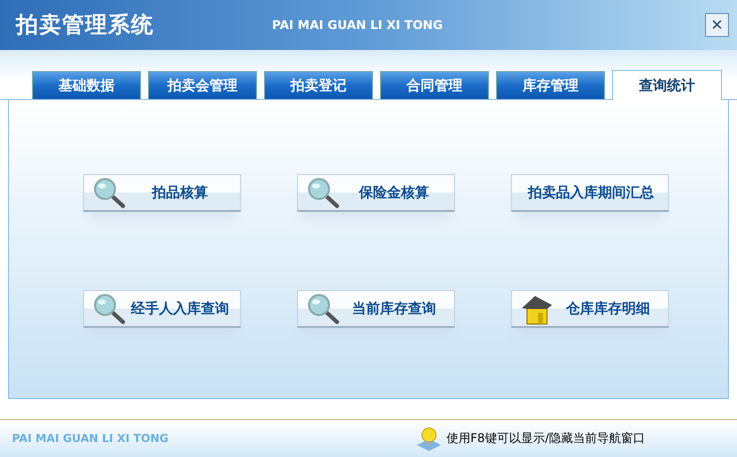 The width and height of the screenshot is (737, 457). I want to click on tab: 合同管理, so click(434, 85).